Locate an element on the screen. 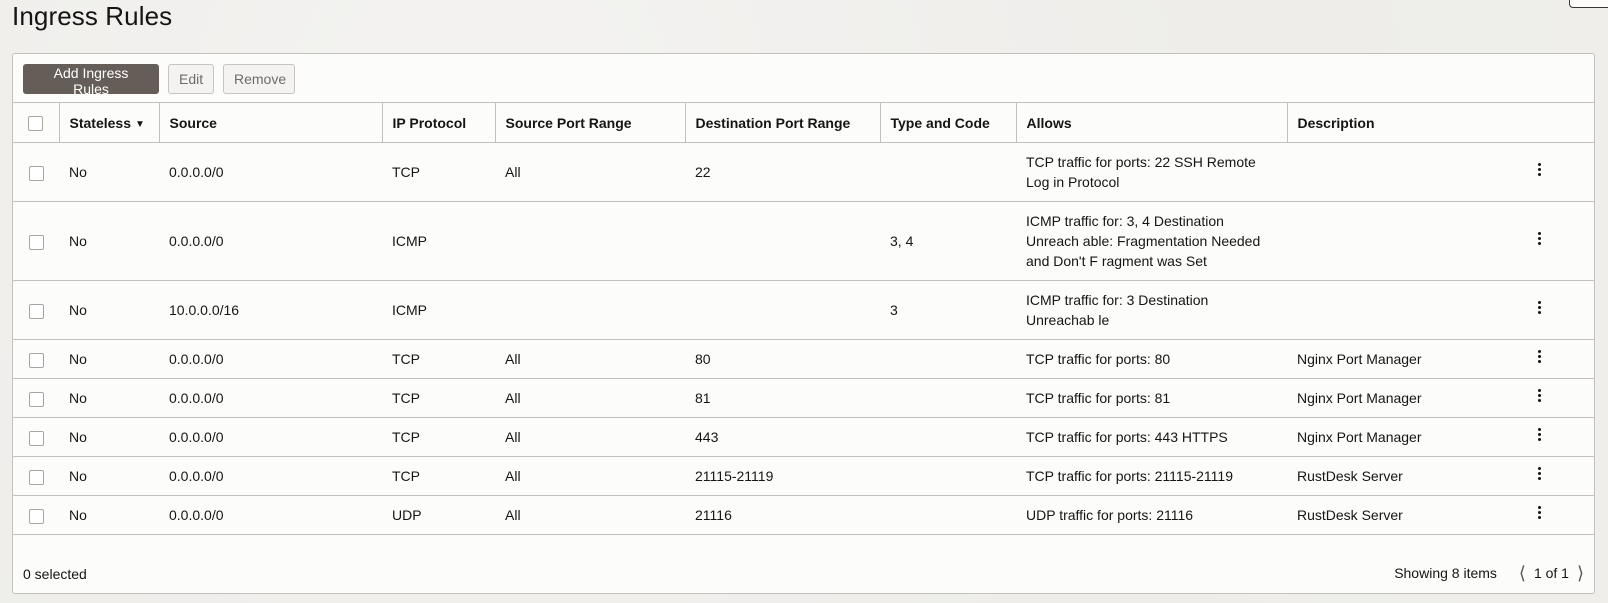 This screenshot has width=1608, height=603. edit-button: Edit is located at coordinates (191, 79).